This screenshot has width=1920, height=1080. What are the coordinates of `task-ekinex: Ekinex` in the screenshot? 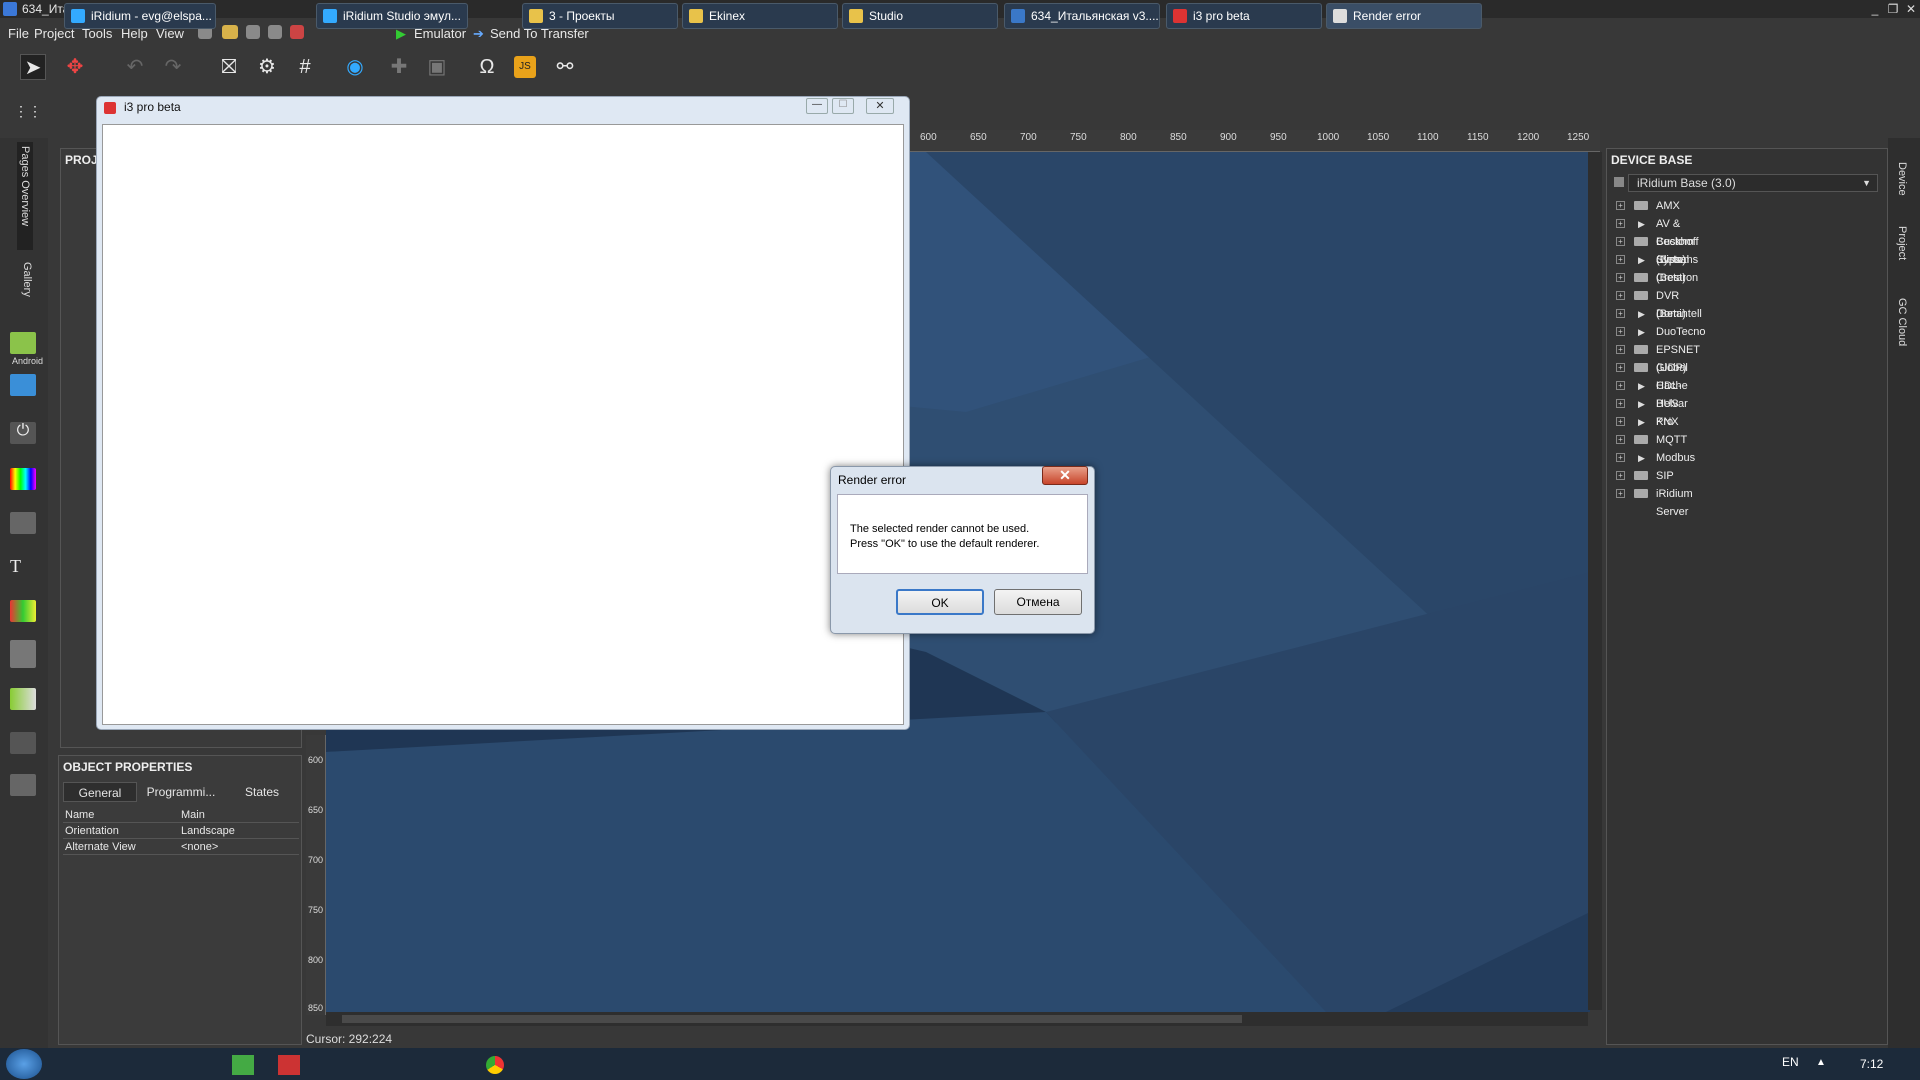 It's located at (760, 16).